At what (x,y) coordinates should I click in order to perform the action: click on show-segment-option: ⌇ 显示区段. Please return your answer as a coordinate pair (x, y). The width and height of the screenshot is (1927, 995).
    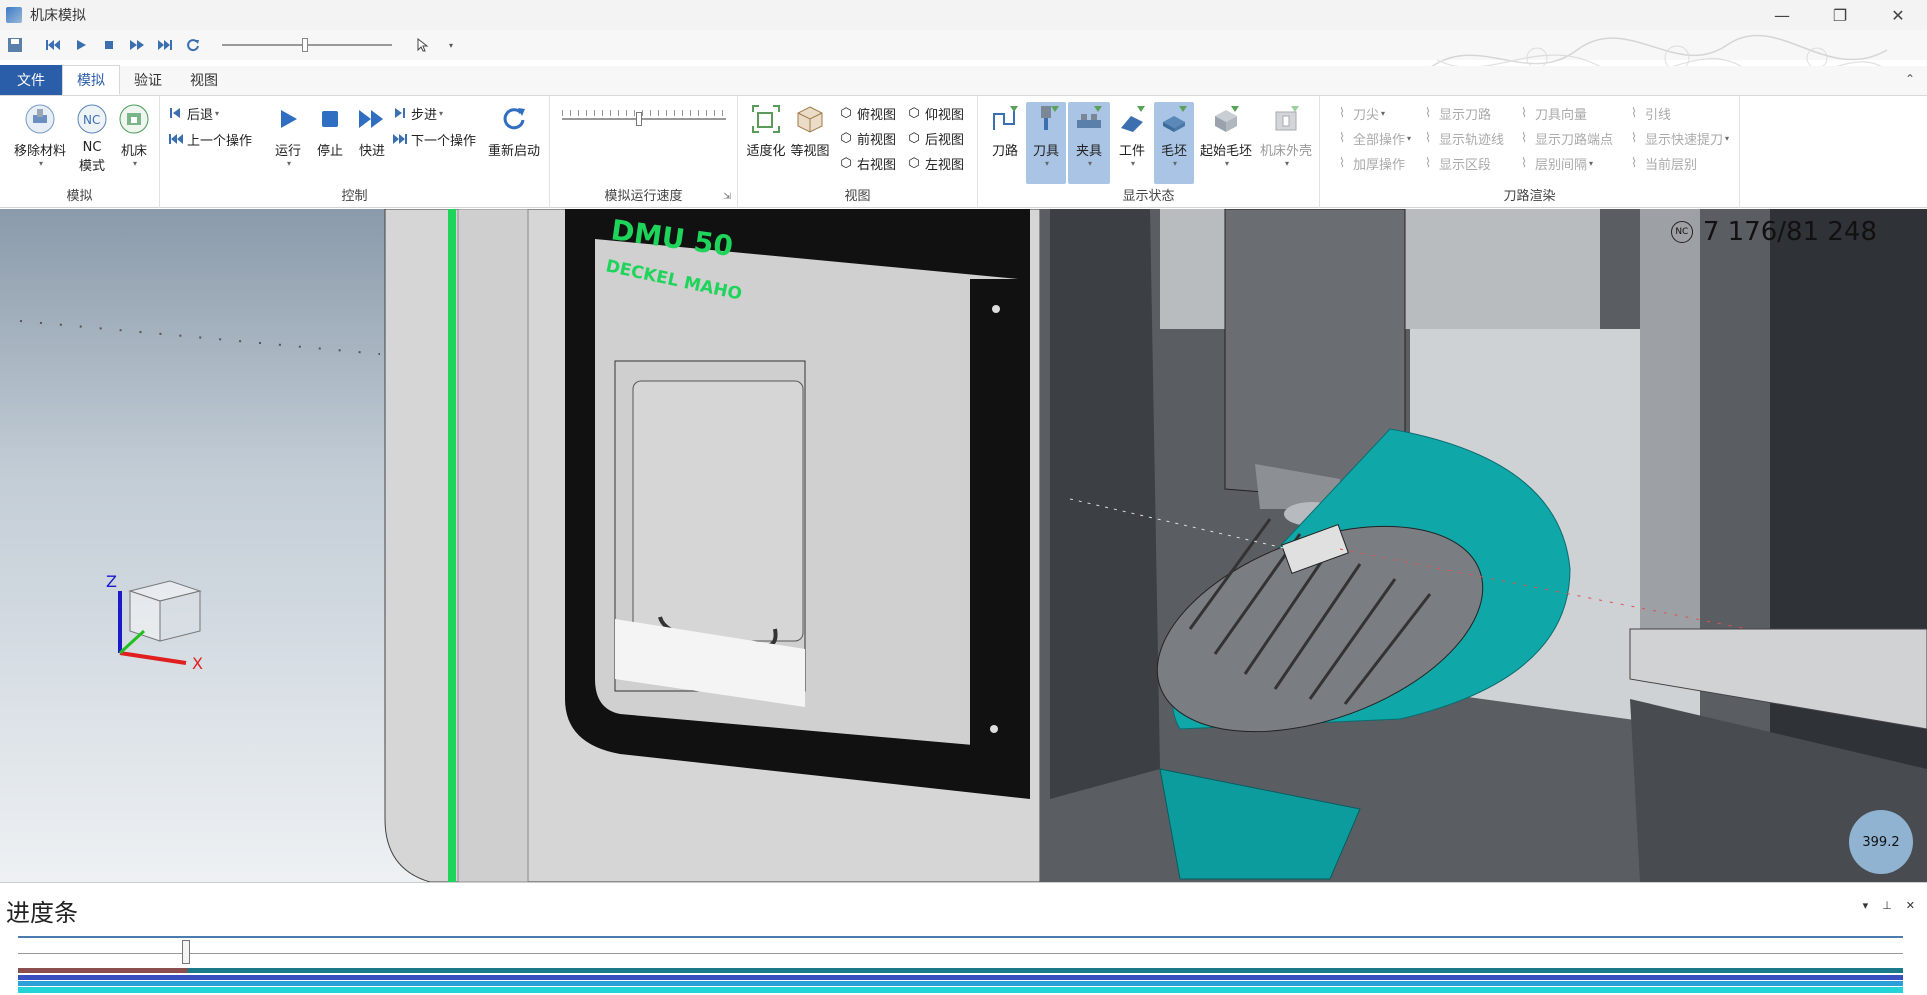
    Looking at the image, I should click on (1455, 163).